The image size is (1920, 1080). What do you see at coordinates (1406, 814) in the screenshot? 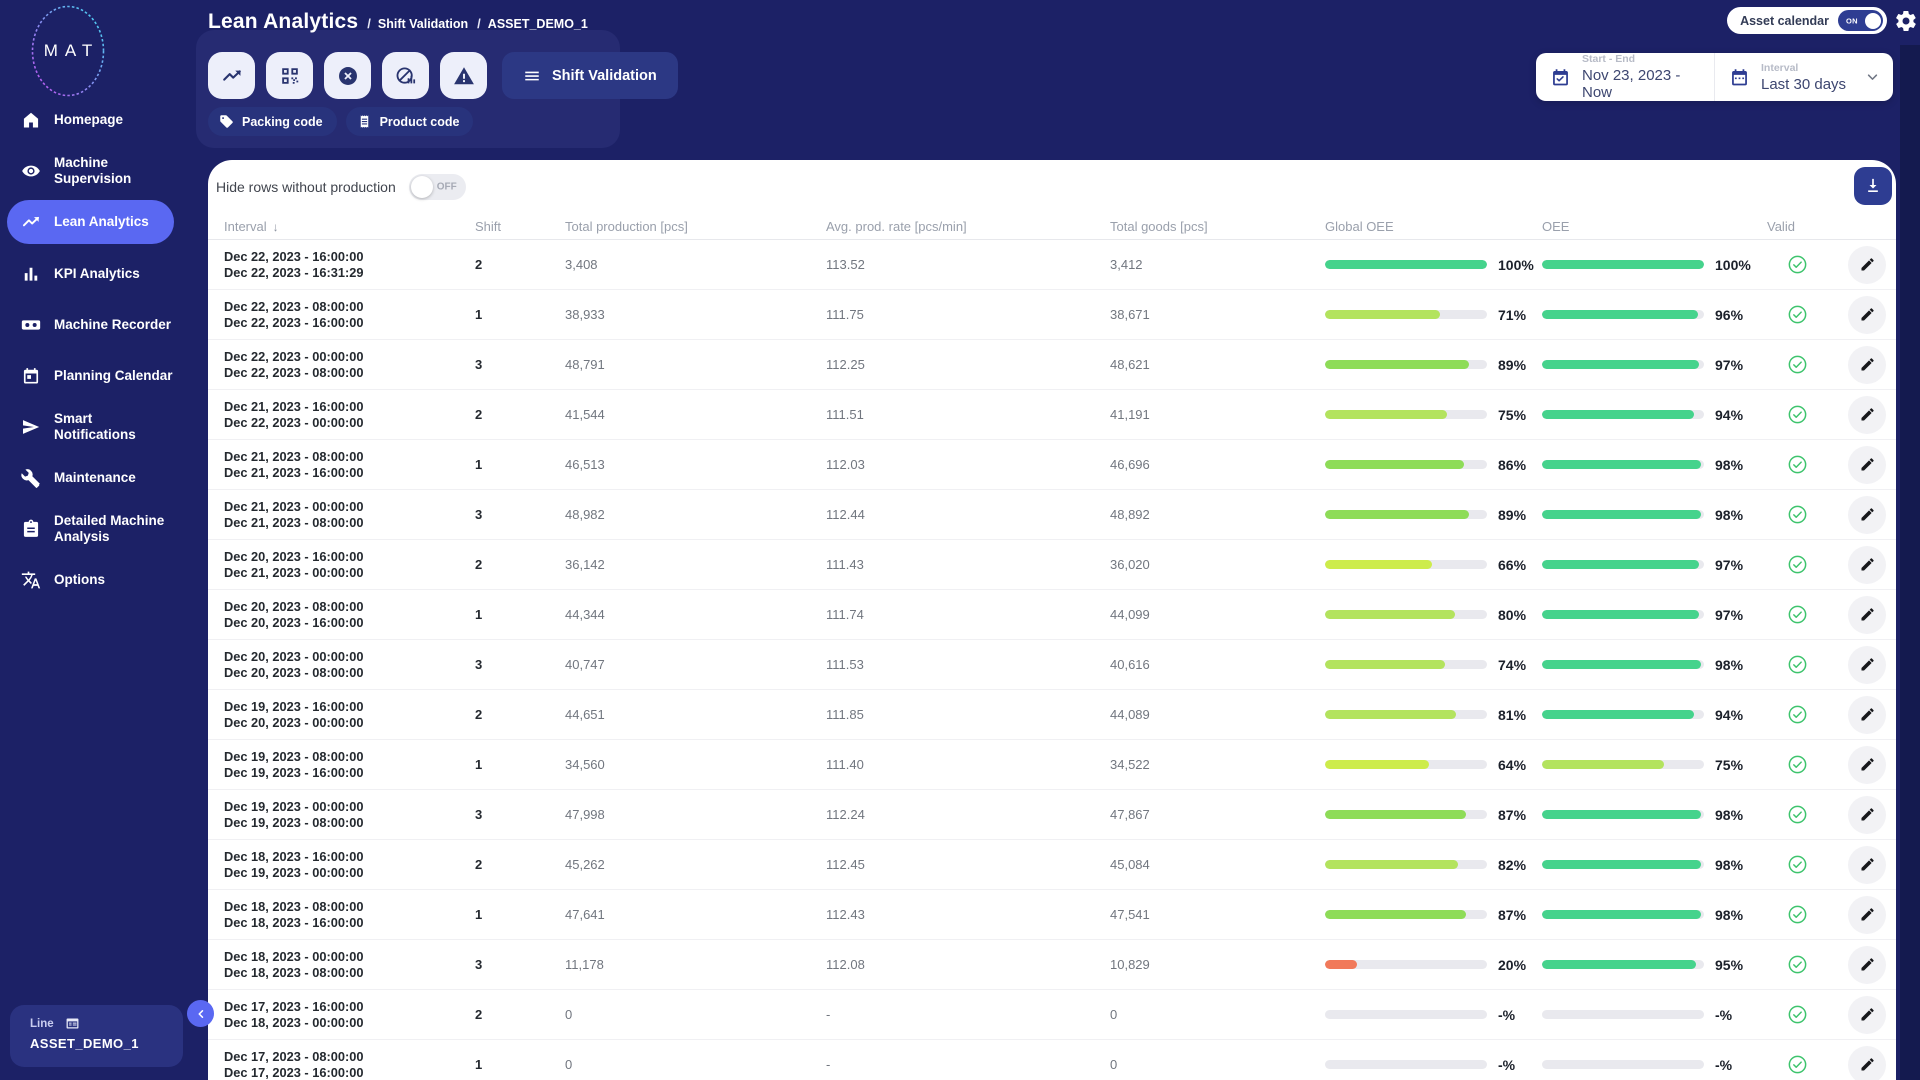
I see `global-oee-bar` at bounding box center [1406, 814].